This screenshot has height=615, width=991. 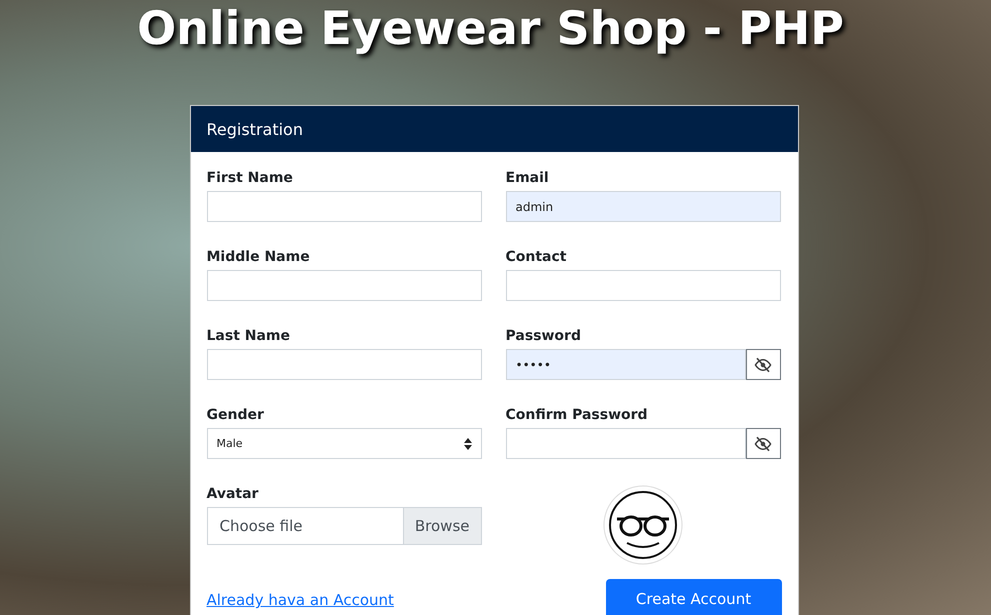 I want to click on page-title: Online Eyewear Shop - PHP, so click(x=490, y=28).